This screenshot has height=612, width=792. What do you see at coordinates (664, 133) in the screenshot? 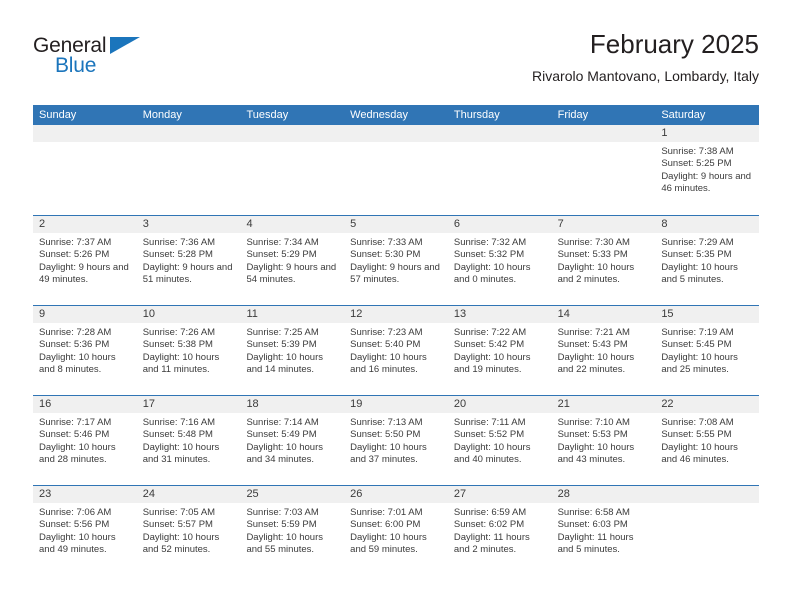
I see `day-number: 1` at bounding box center [664, 133].